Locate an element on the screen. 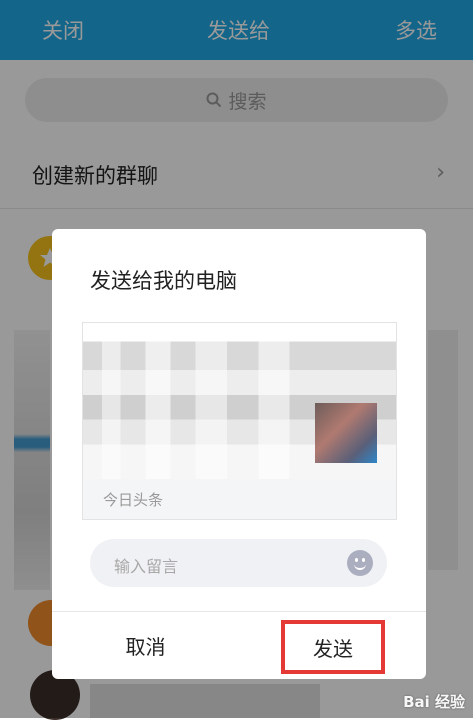  message-input: 输入留言 is located at coordinates (238, 563).